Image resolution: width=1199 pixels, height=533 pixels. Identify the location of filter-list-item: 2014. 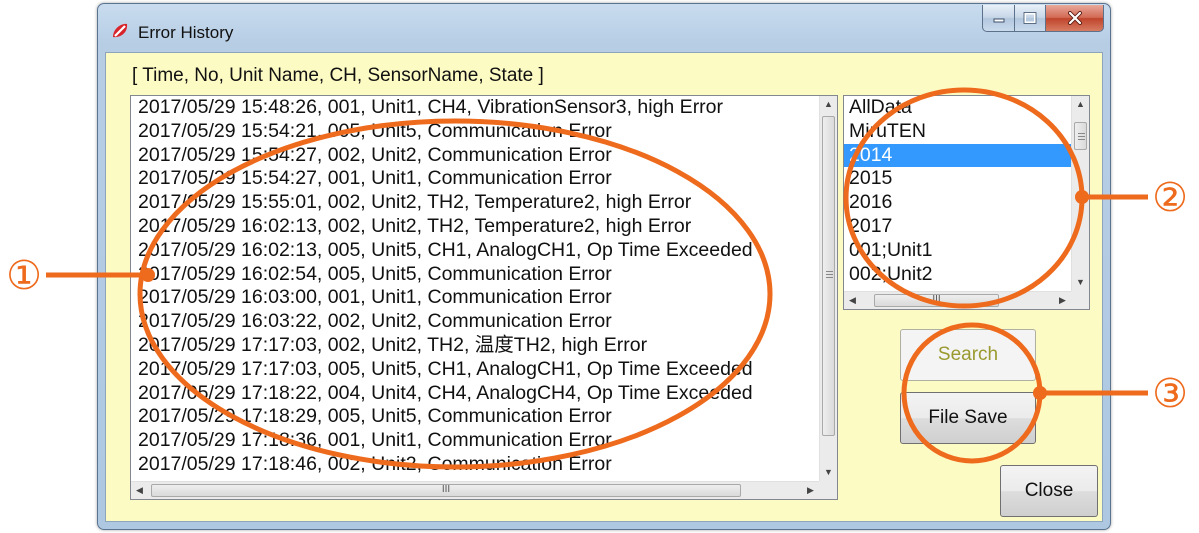
(958, 155).